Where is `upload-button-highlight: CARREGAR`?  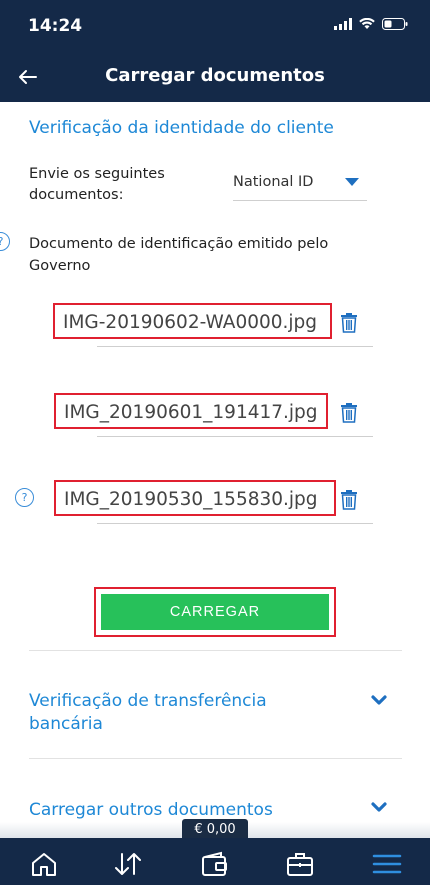
upload-button-highlight: CARREGAR is located at coordinates (215, 612).